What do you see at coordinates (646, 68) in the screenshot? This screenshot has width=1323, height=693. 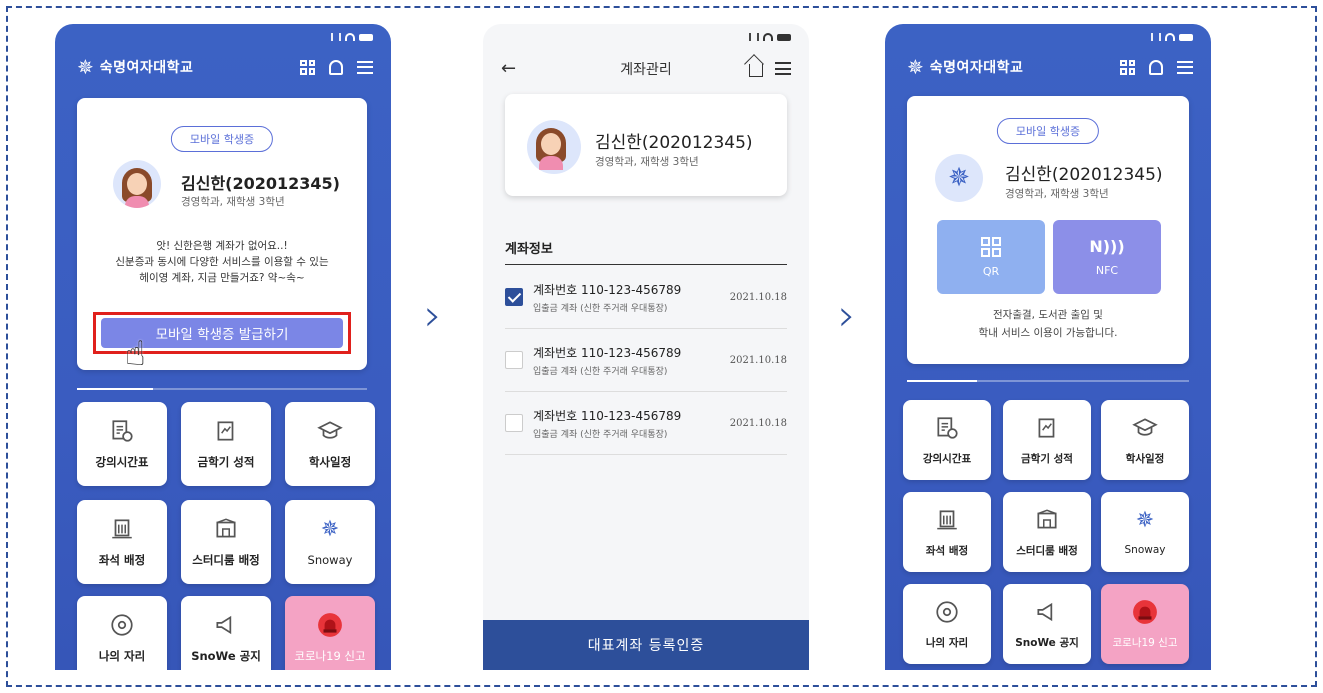 I see `app-header: ← 계좌관리` at bounding box center [646, 68].